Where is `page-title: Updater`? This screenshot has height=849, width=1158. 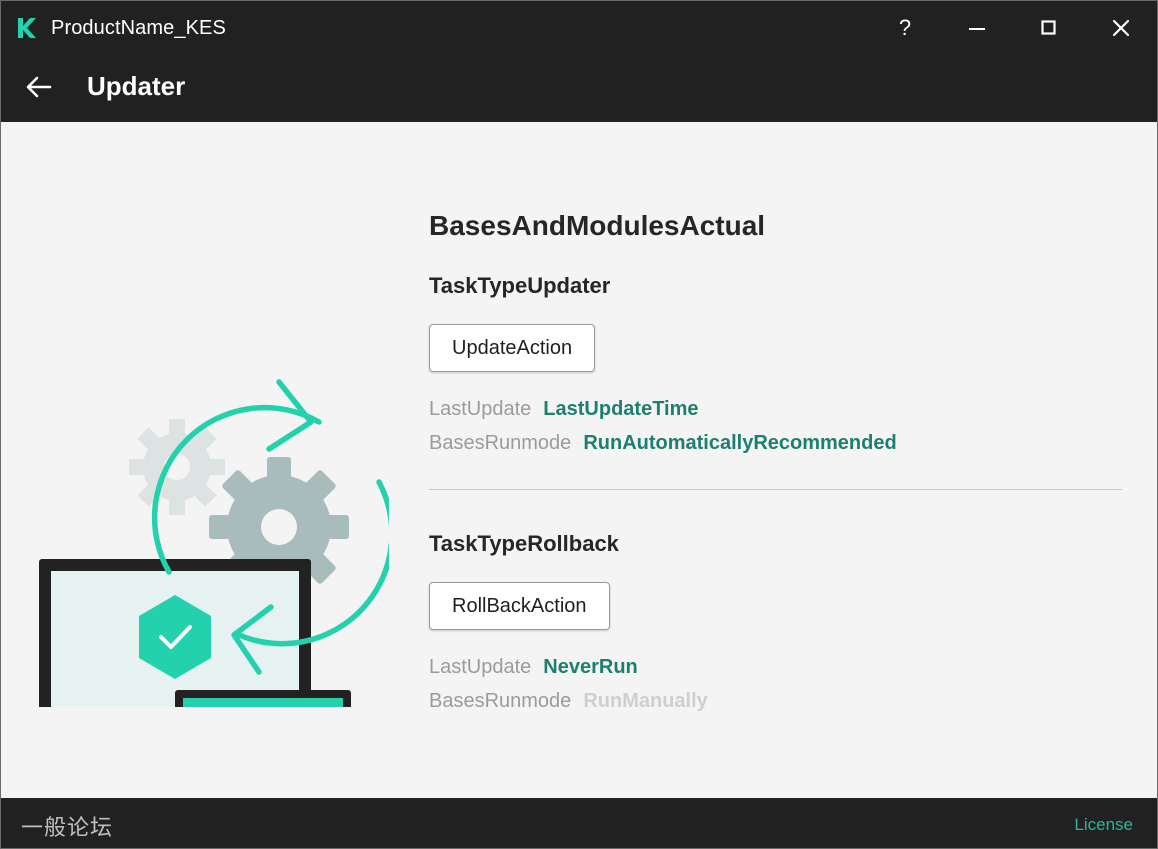
page-title: Updater is located at coordinates (136, 86).